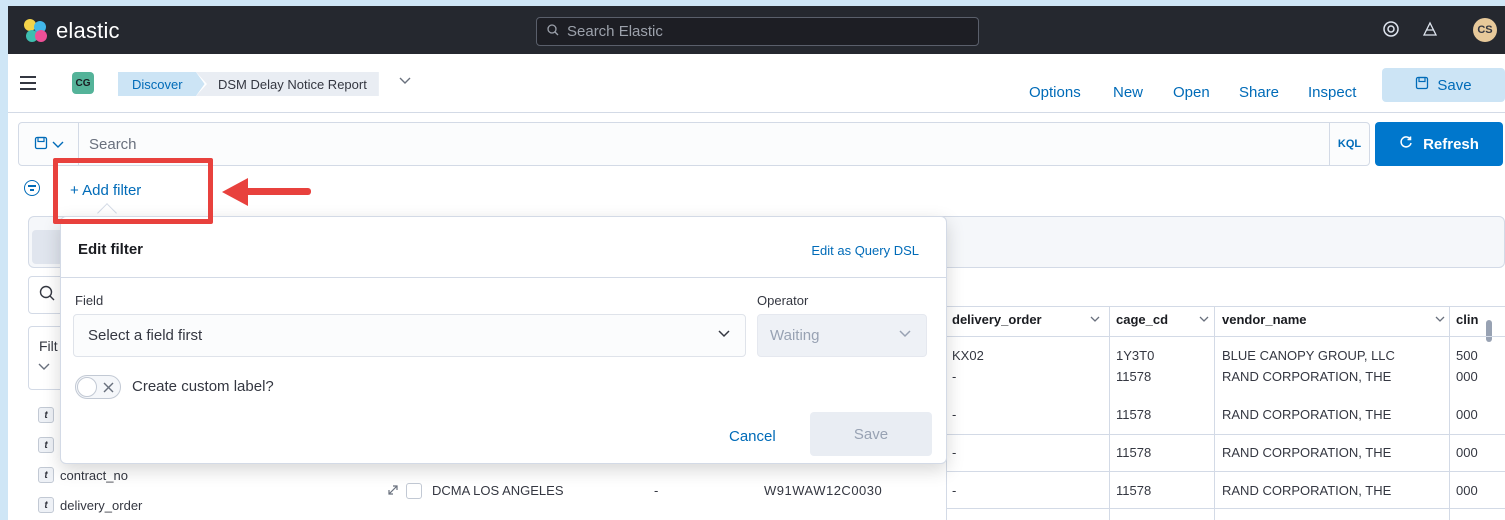 The width and height of the screenshot is (1505, 520). Describe the element at coordinates (145, 335) in the screenshot. I see `field-select-placeholder: Select a field first` at that location.